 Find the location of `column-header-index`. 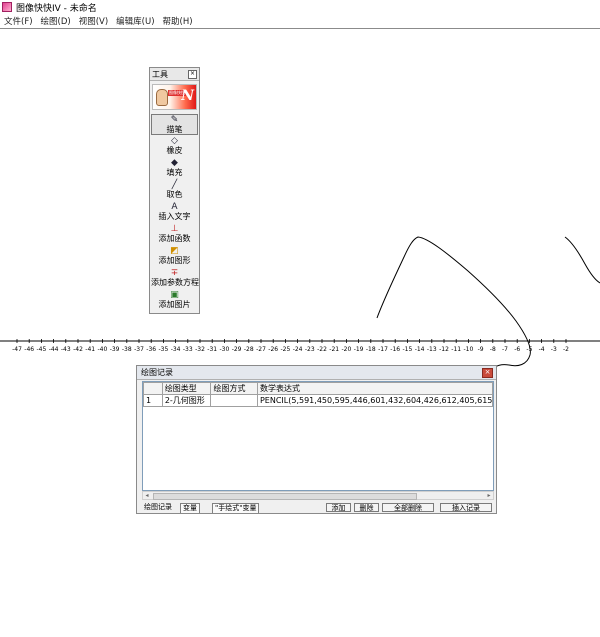

column-header-index is located at coordinates (153, 388).